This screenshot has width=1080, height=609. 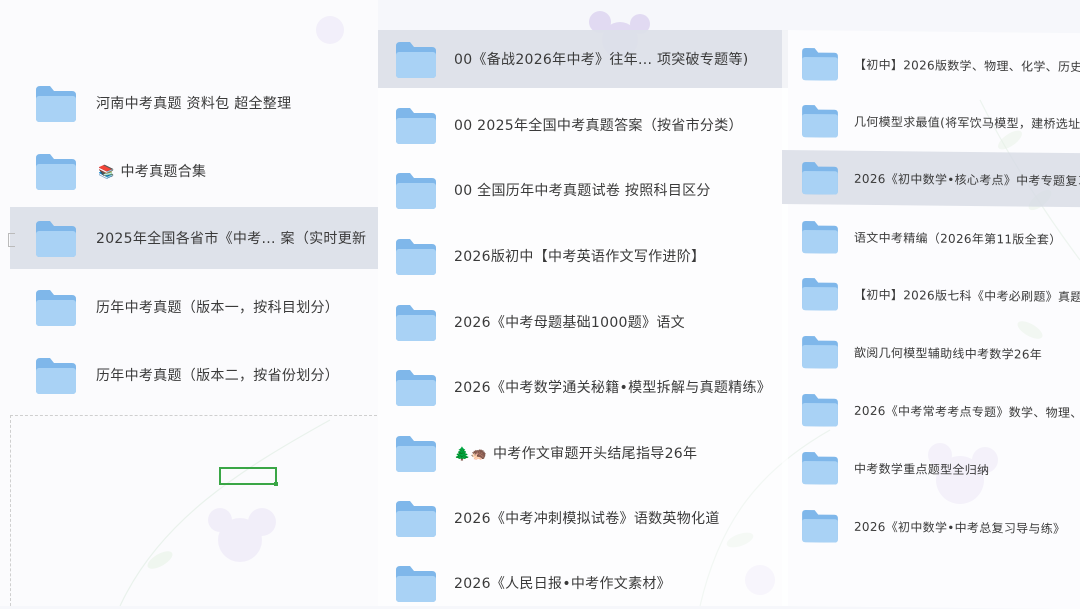 What do you see at coordinates (598, 126) in the screenshot?
I see `folder-label: 00 2025年全国中考真题答案（按省市分类）` at bounding box center [598, 126].